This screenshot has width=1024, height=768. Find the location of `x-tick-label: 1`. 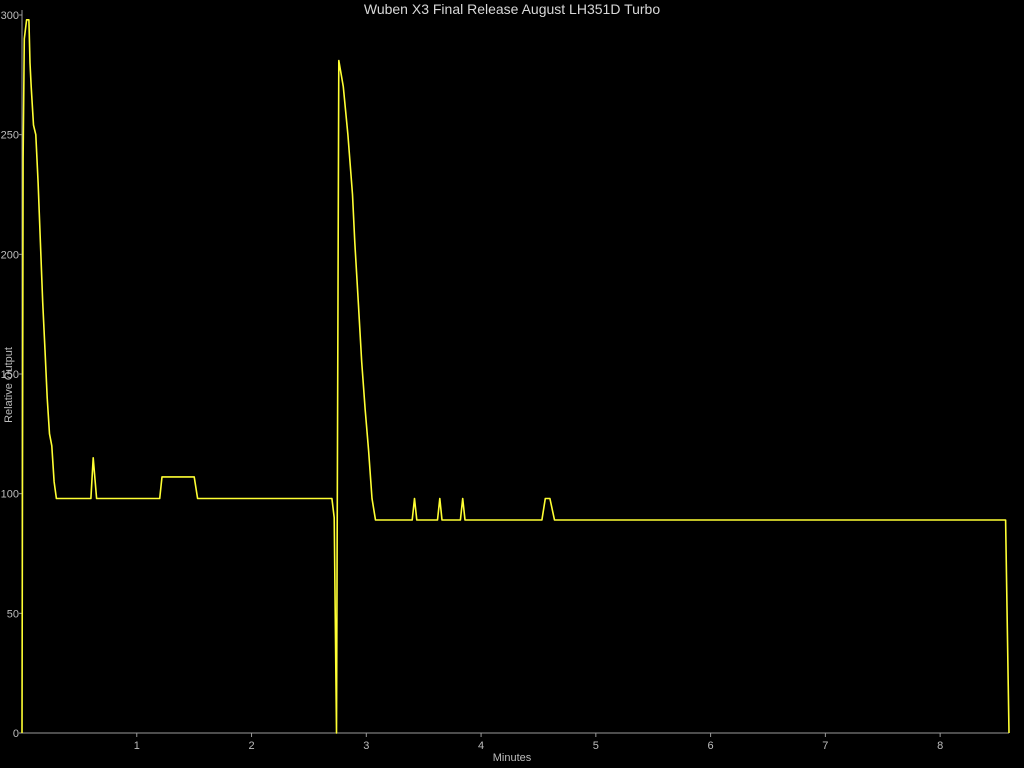

x-tick-label: 1 is located at coordinates (137, 746).